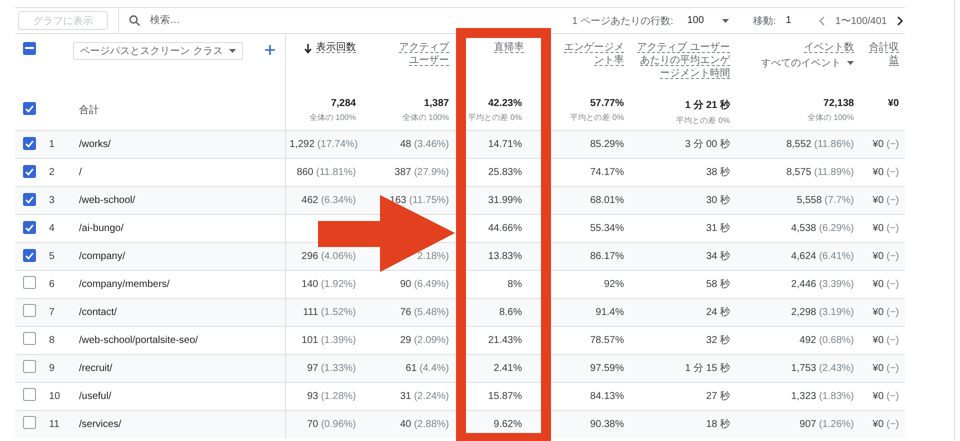 The width and height of the screenshot is (960, 441). What do you see at coordinates (820, 144) in the screenshot?
I see `metric-cell: 8,552 (11.86%)` at bounding box center [820, 144].